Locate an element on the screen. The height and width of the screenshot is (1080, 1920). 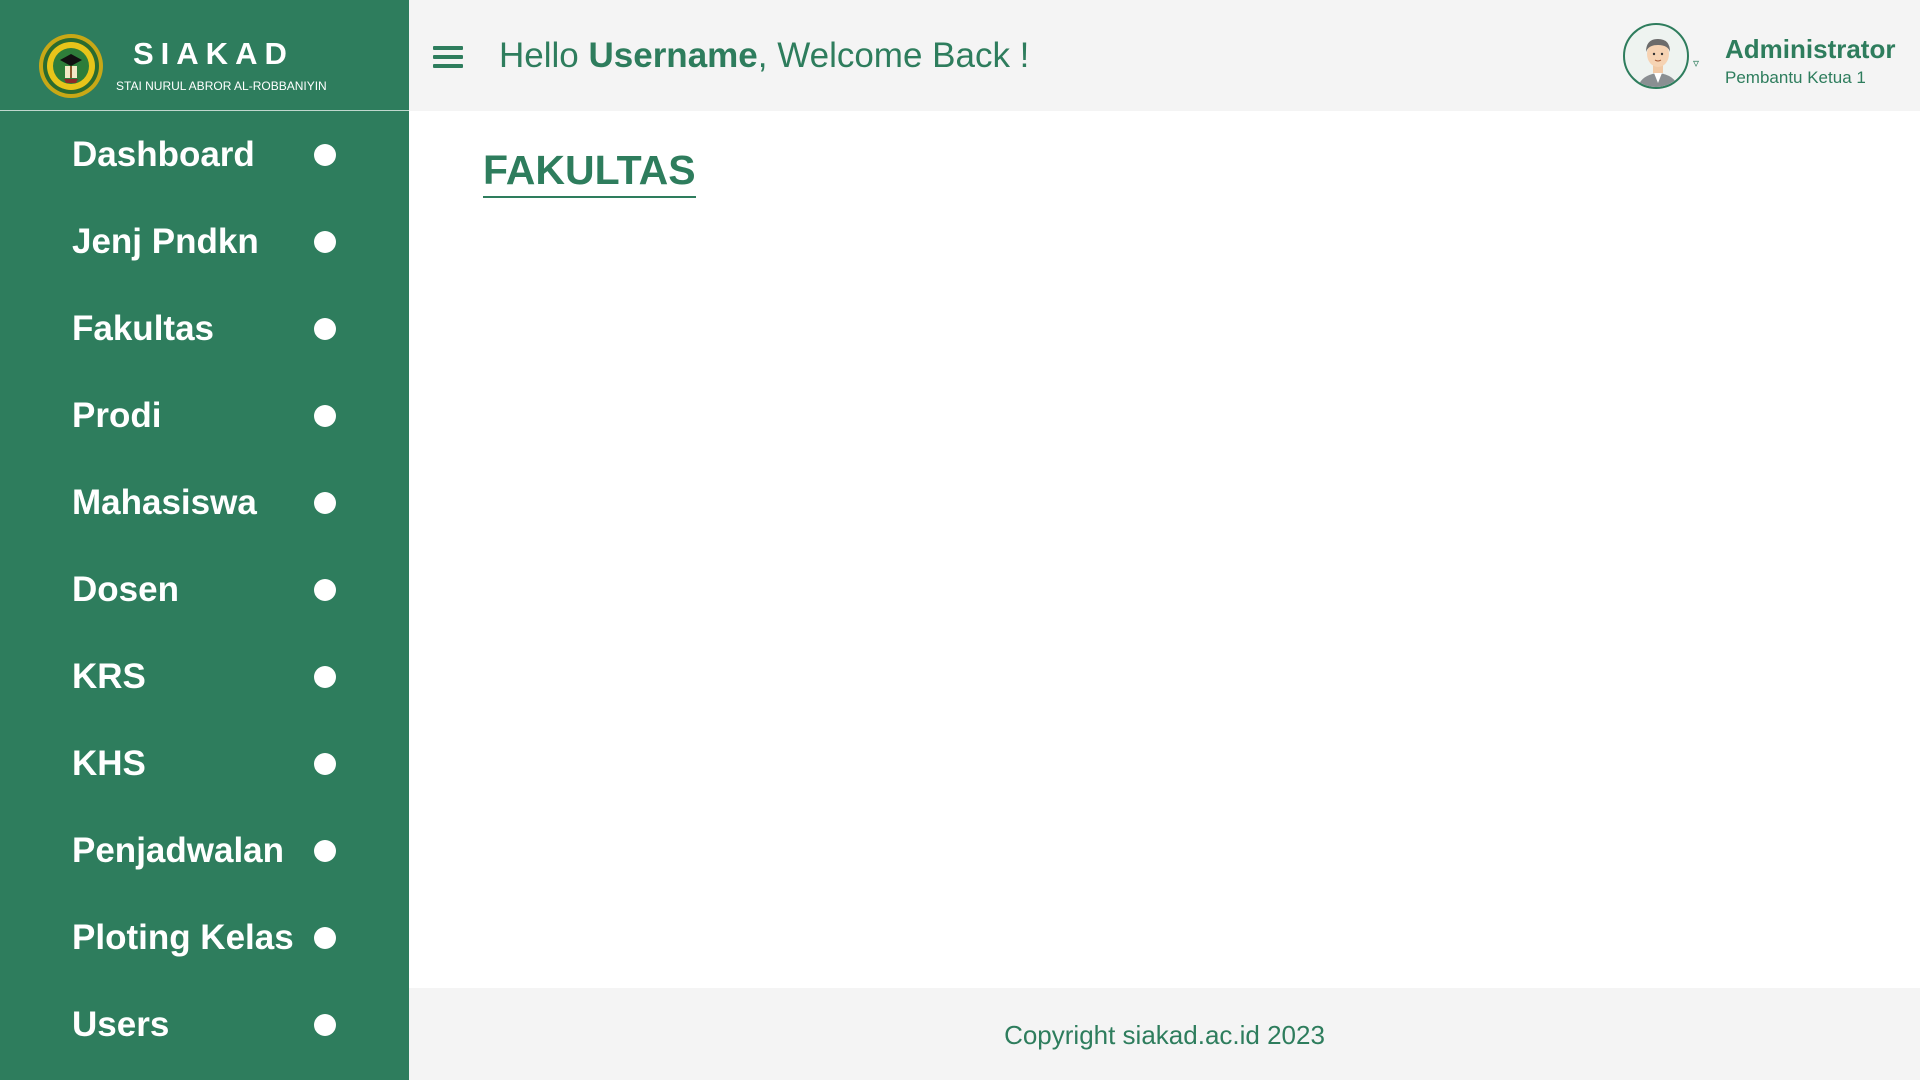
greeting-username: Username is located at coordinates (673, 55).